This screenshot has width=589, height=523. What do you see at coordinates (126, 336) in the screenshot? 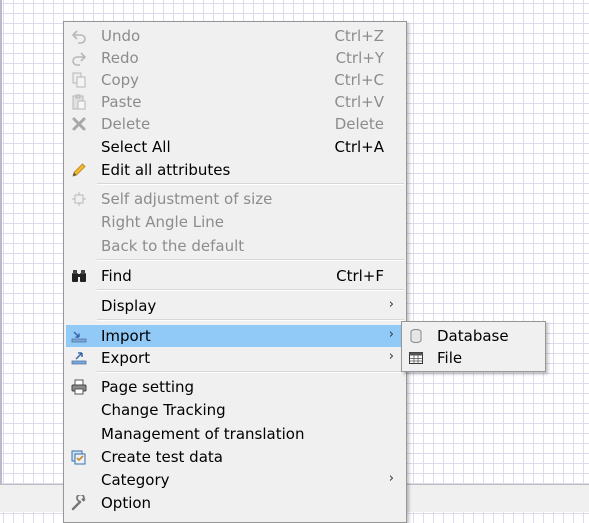
I see `menu-item-label: Import` at bounding box center [126, 336].